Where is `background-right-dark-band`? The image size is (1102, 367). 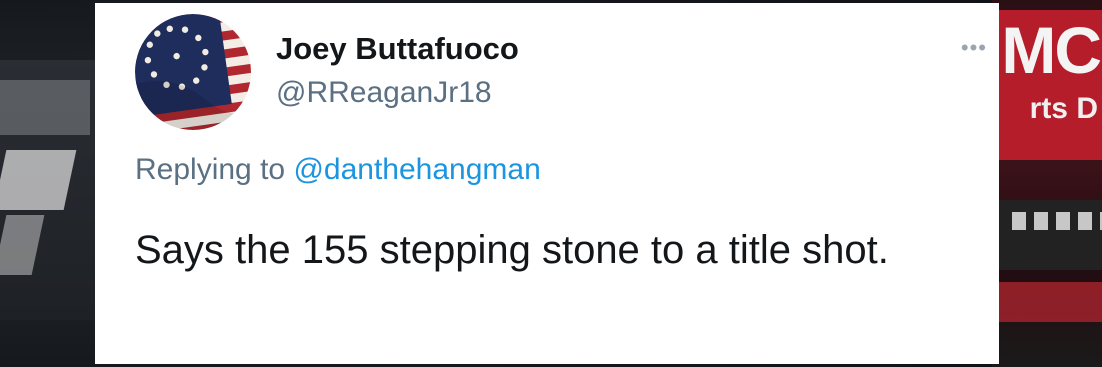
background-right-dark-band is located at coordinates (1049, 235).